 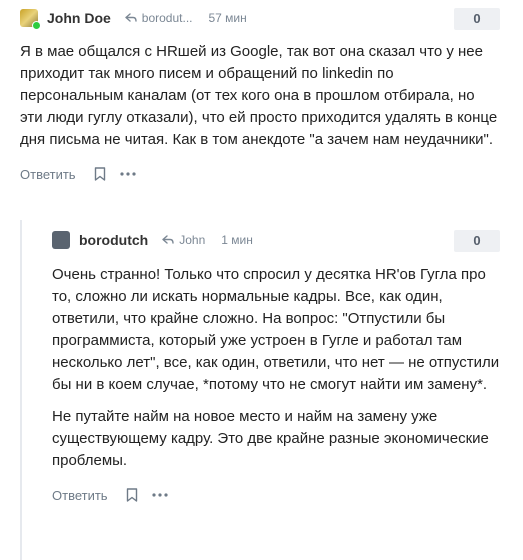 I want to click on comment-header: John Doe borodut... 57 мин 0, so click(x=260, y=18).